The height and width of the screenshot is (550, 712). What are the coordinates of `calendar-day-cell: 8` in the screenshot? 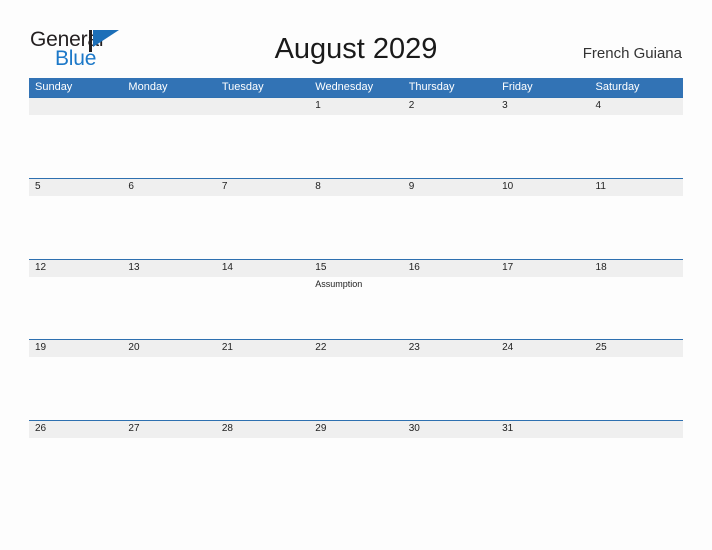 It's located at (356, 218).